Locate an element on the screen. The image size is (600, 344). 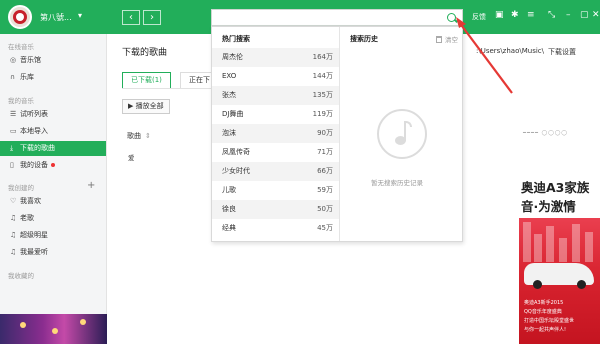
sidebar-item-label: 乐库 is located at coordinates (27, 77).